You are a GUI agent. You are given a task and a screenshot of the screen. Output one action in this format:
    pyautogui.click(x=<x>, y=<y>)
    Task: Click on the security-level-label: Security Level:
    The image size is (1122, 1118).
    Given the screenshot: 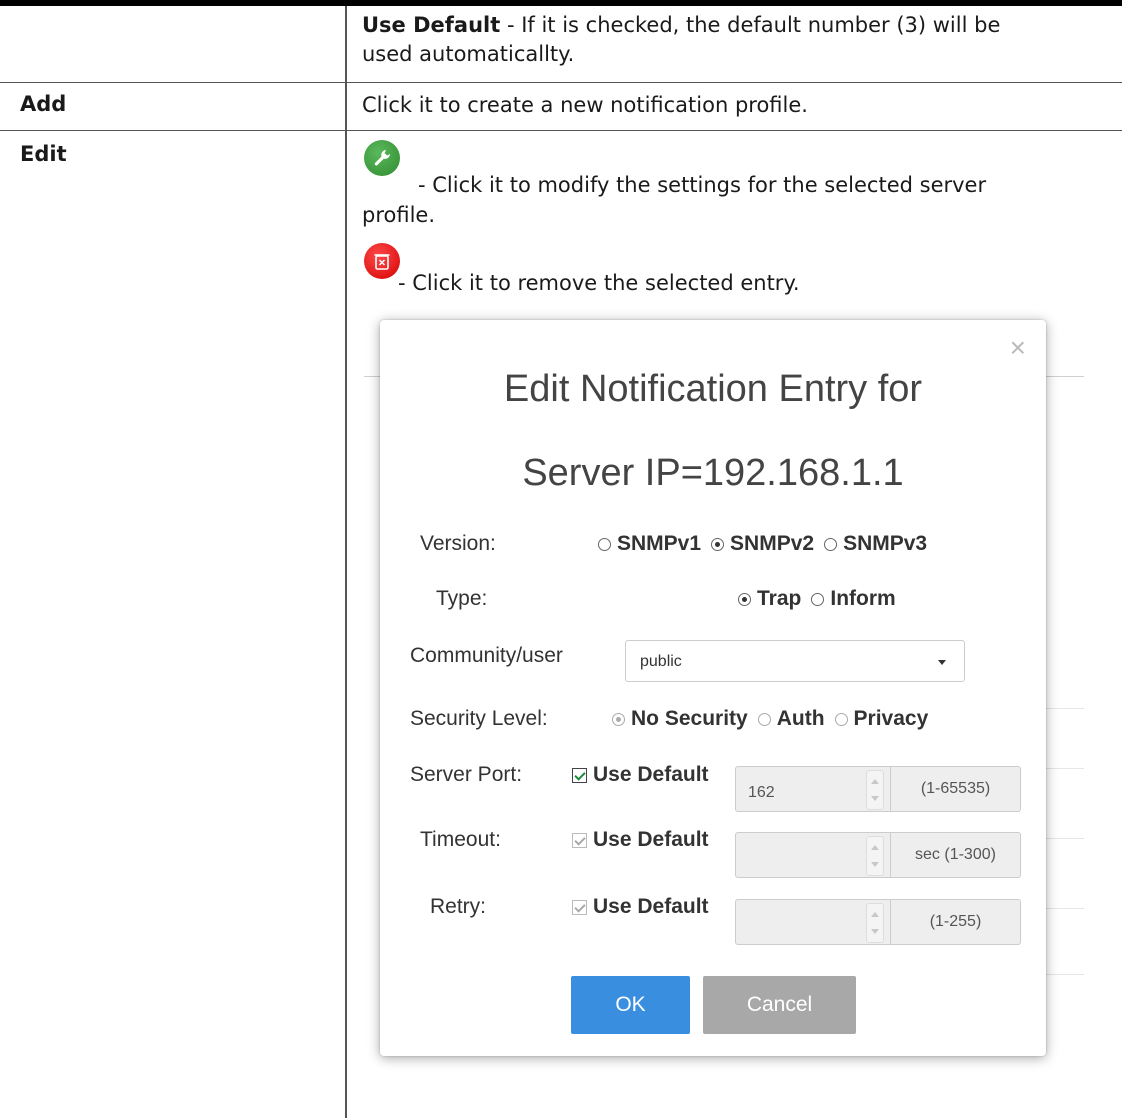 What is the action you would take?
    pyautogui.click(x=479, y=718)
    